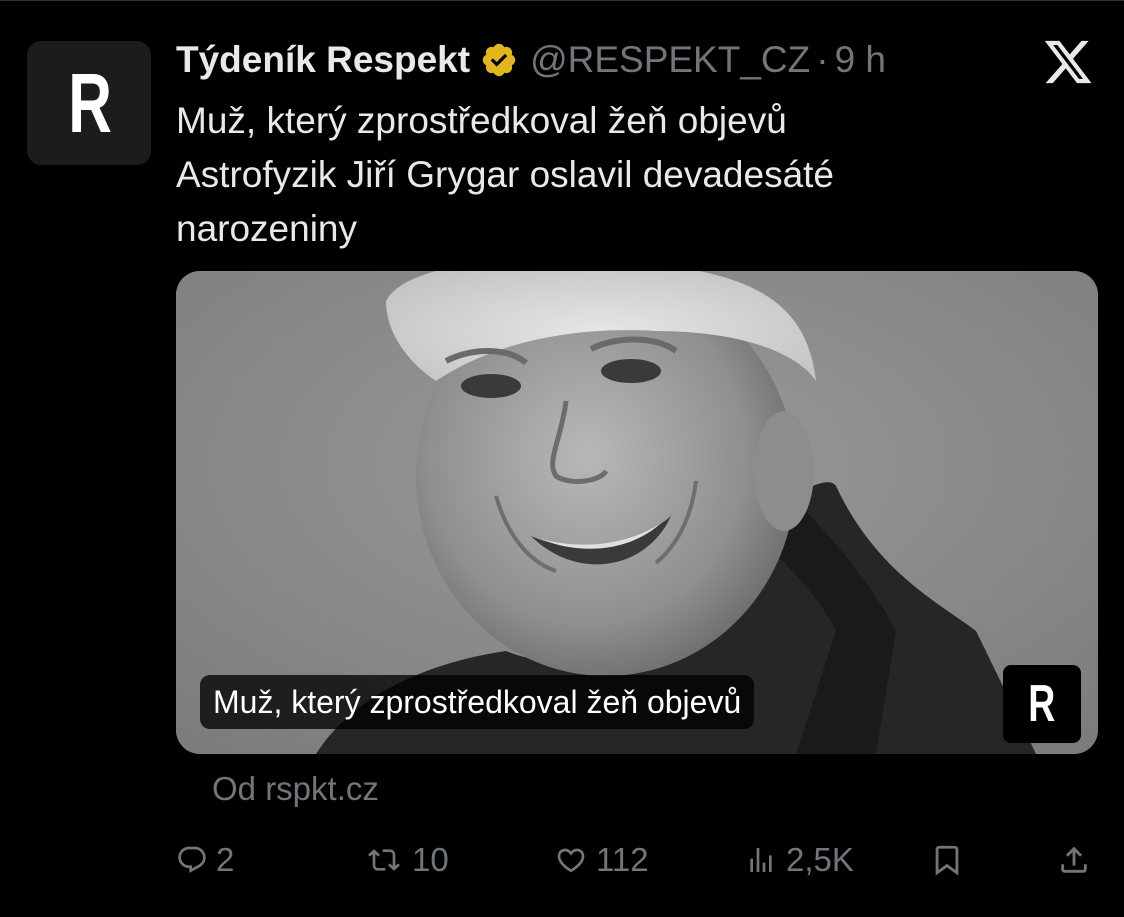  Describe the element at coordinates (499, 60) in the screenshot. I see `verified-badge-icon` at that location.